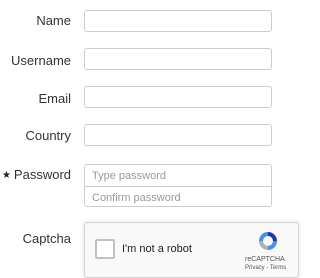 The height and width of the screenshot is (278, 320). Describe the element at coordinates (54, 98) in the screenshot. I see `email-label: Email` at that location.